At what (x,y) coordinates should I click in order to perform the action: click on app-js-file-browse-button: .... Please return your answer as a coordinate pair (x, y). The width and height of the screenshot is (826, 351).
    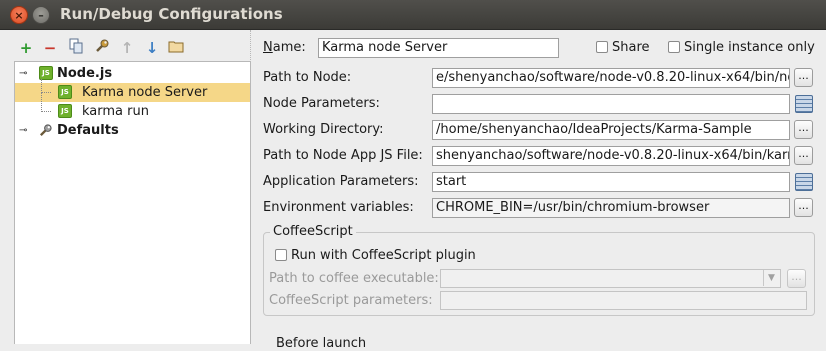
    Looking at the image, I should click on (803, 155).